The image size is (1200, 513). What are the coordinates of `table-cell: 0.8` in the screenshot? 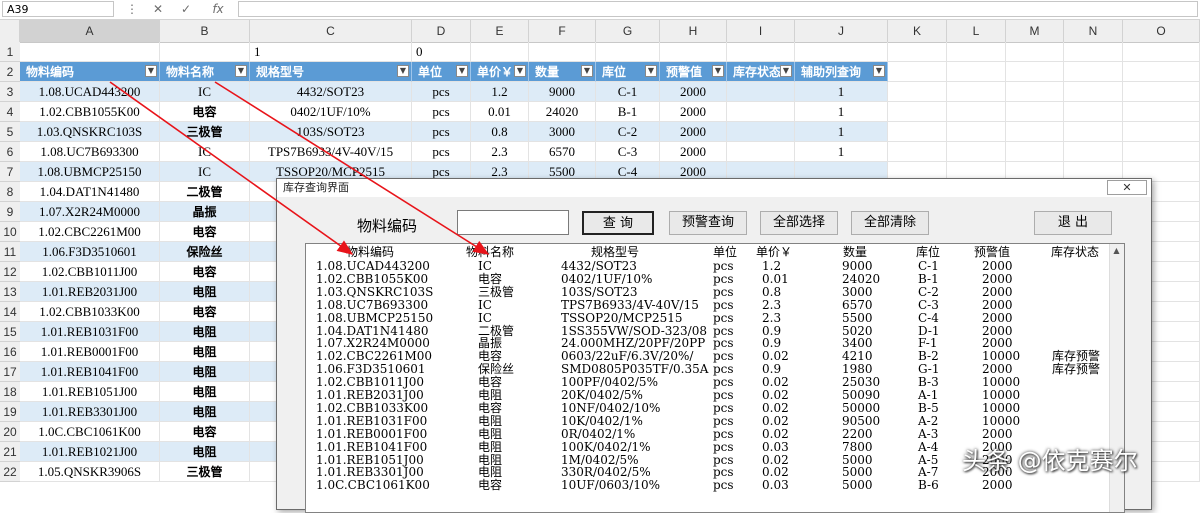 It's located at (500, 132).